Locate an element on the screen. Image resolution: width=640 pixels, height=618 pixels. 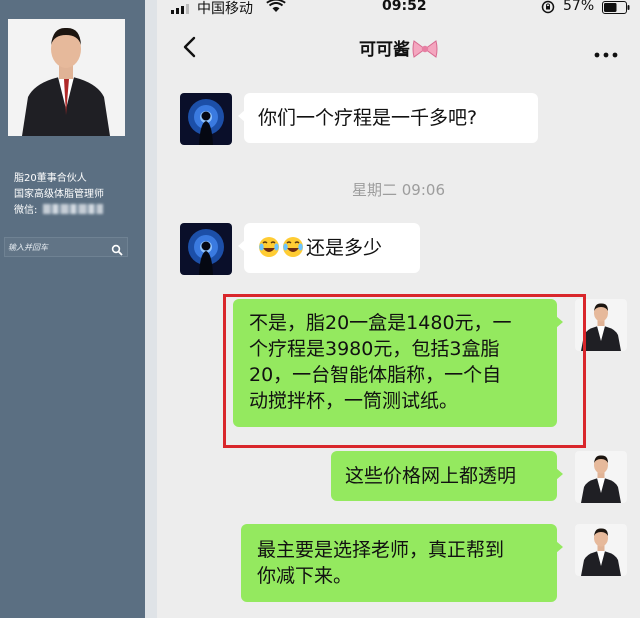
chat-timestamp: 星期二 09:06 is located at coordinates (398, 190).